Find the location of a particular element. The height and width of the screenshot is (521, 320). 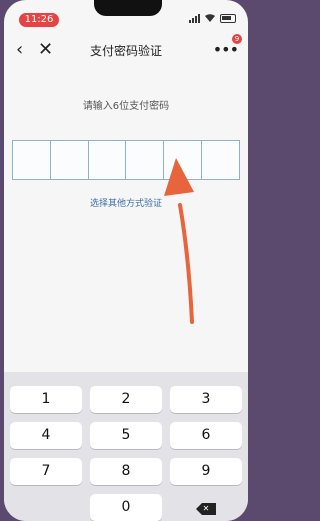

status-icons is located at coordinates (212, 18).